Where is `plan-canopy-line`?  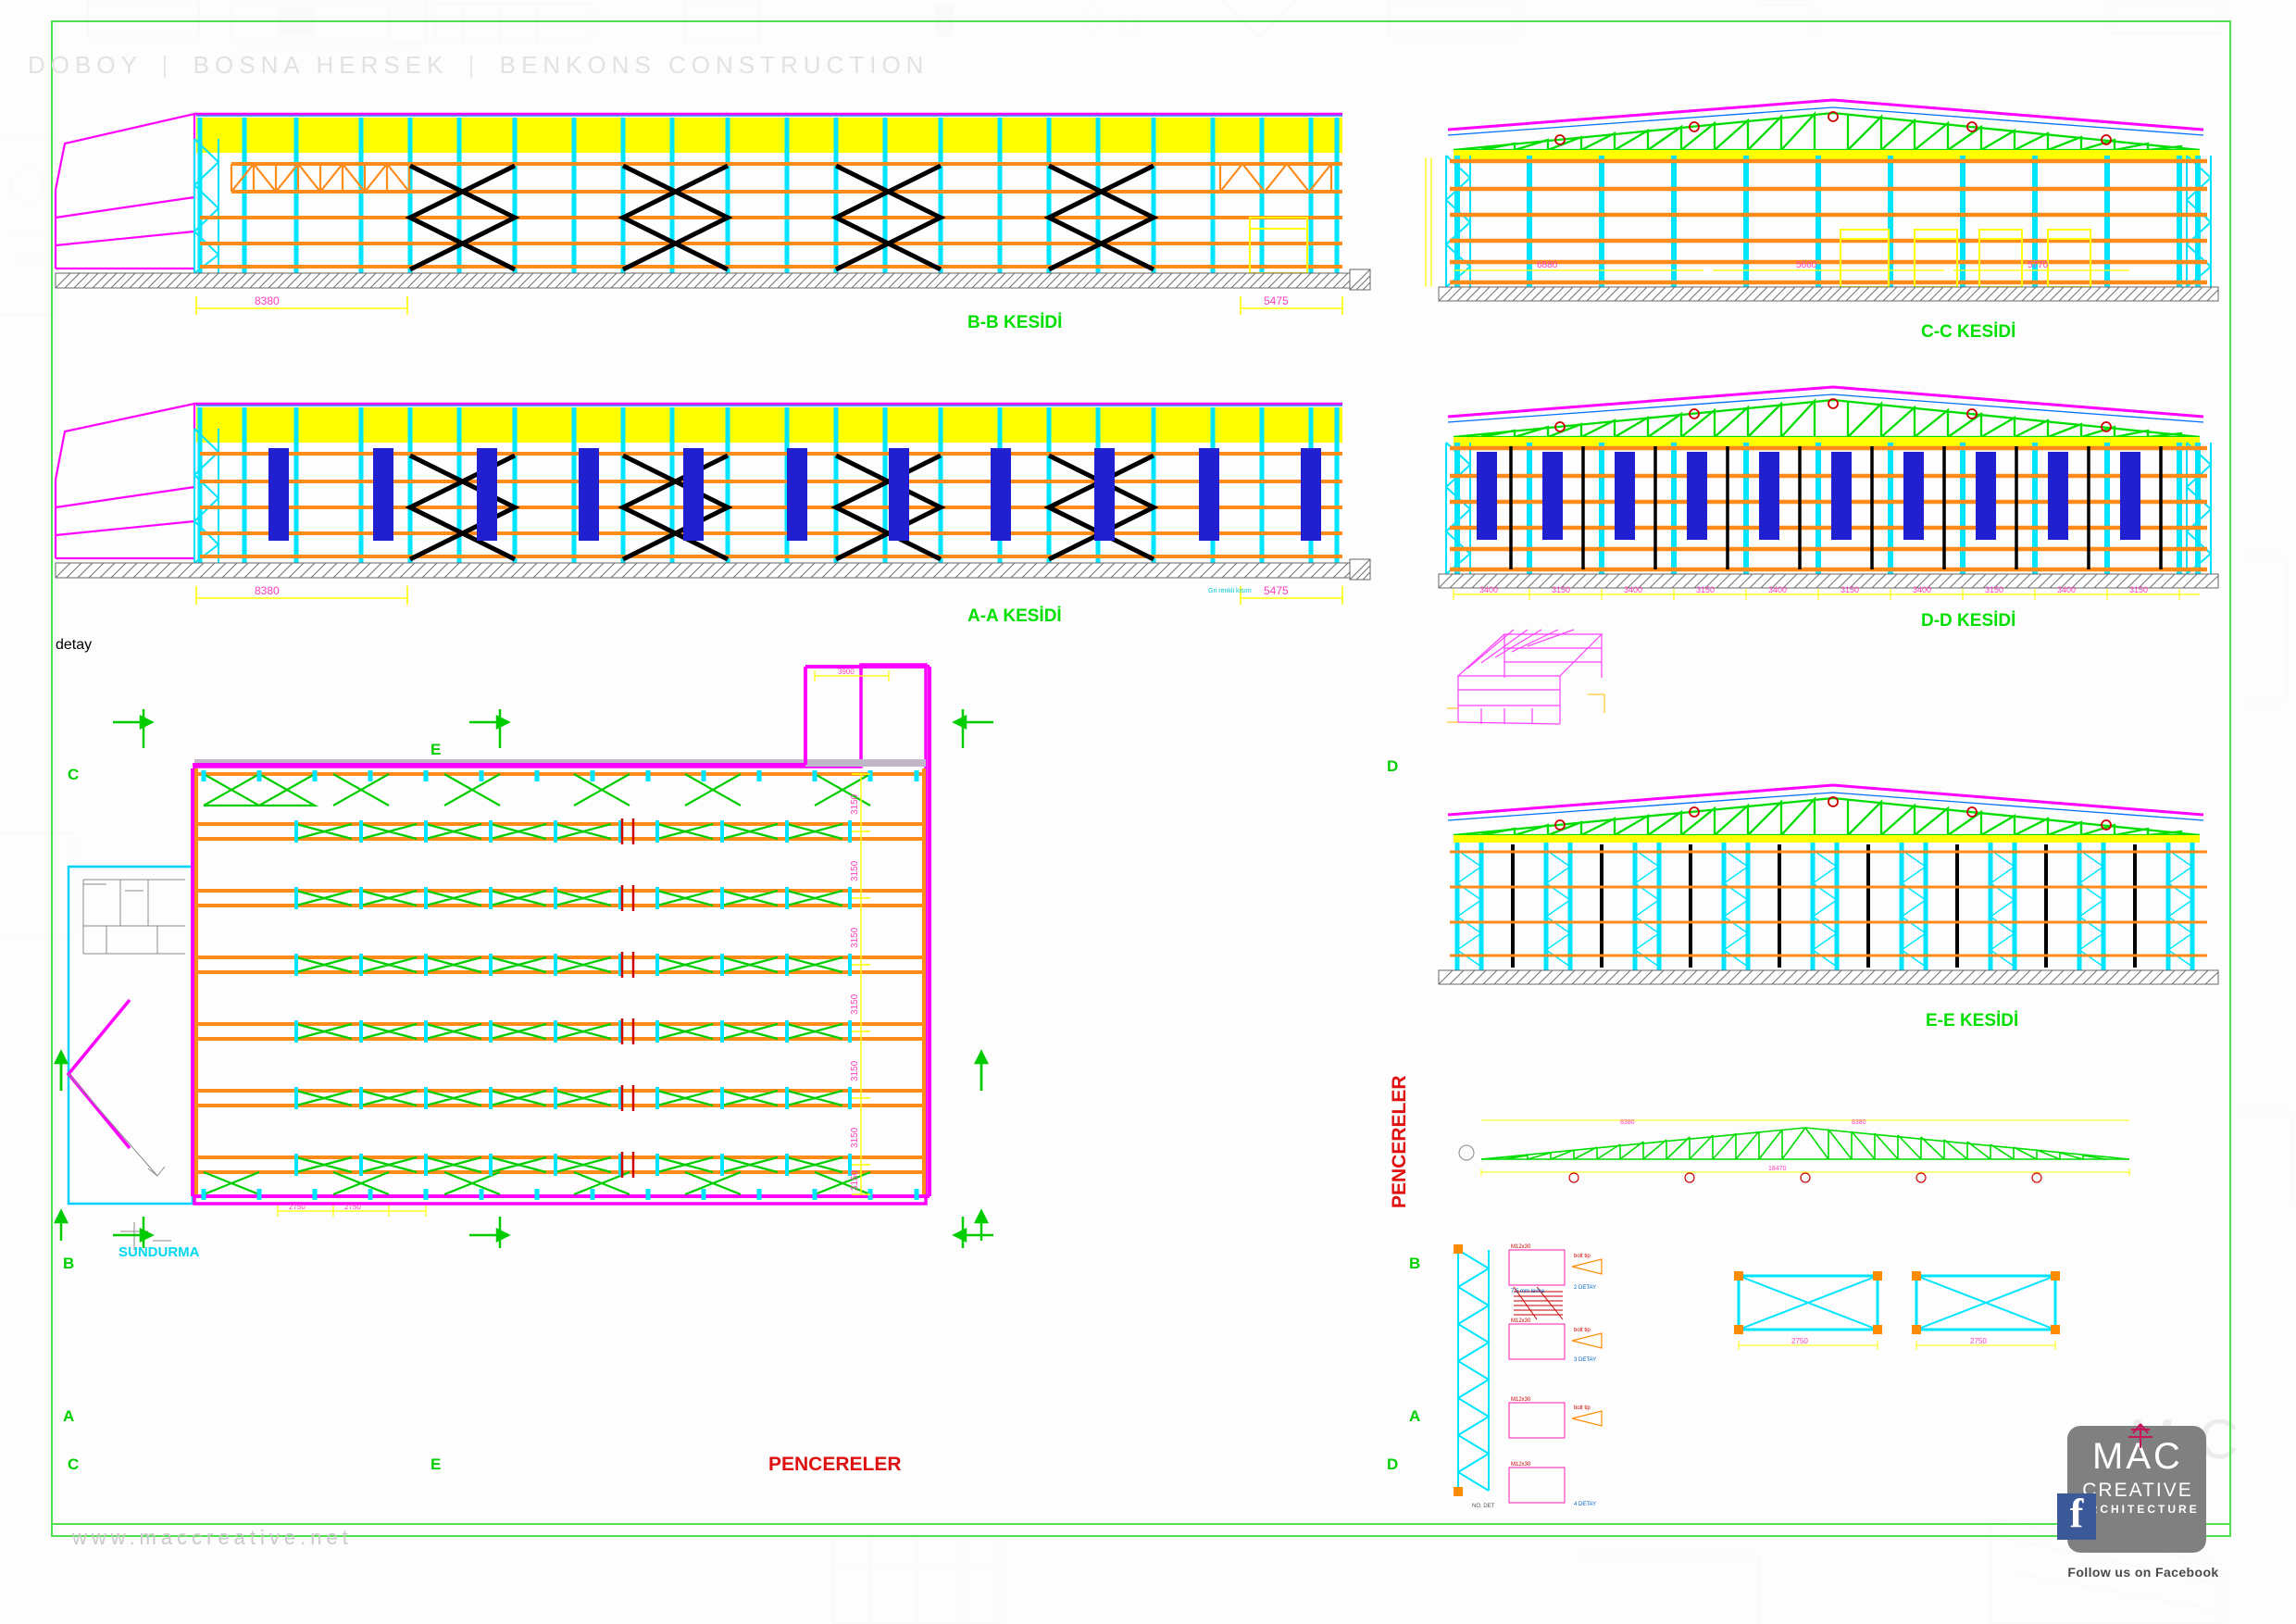
plan-canopy-line is located at coordinates (98, 1074).